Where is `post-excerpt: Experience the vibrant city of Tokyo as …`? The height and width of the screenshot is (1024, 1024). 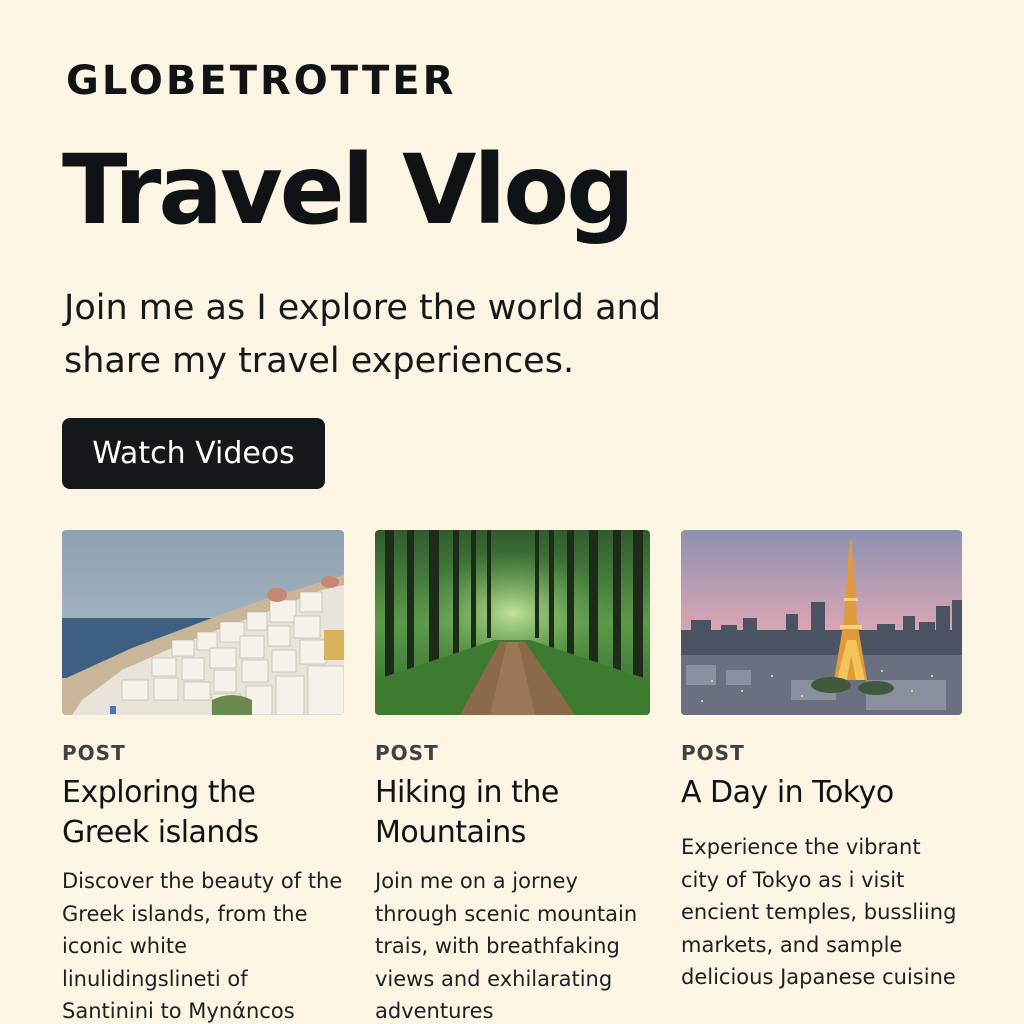 post-excerpt: Experience the vibrant city of Tokyo as … is located at coordinates (819, 912).